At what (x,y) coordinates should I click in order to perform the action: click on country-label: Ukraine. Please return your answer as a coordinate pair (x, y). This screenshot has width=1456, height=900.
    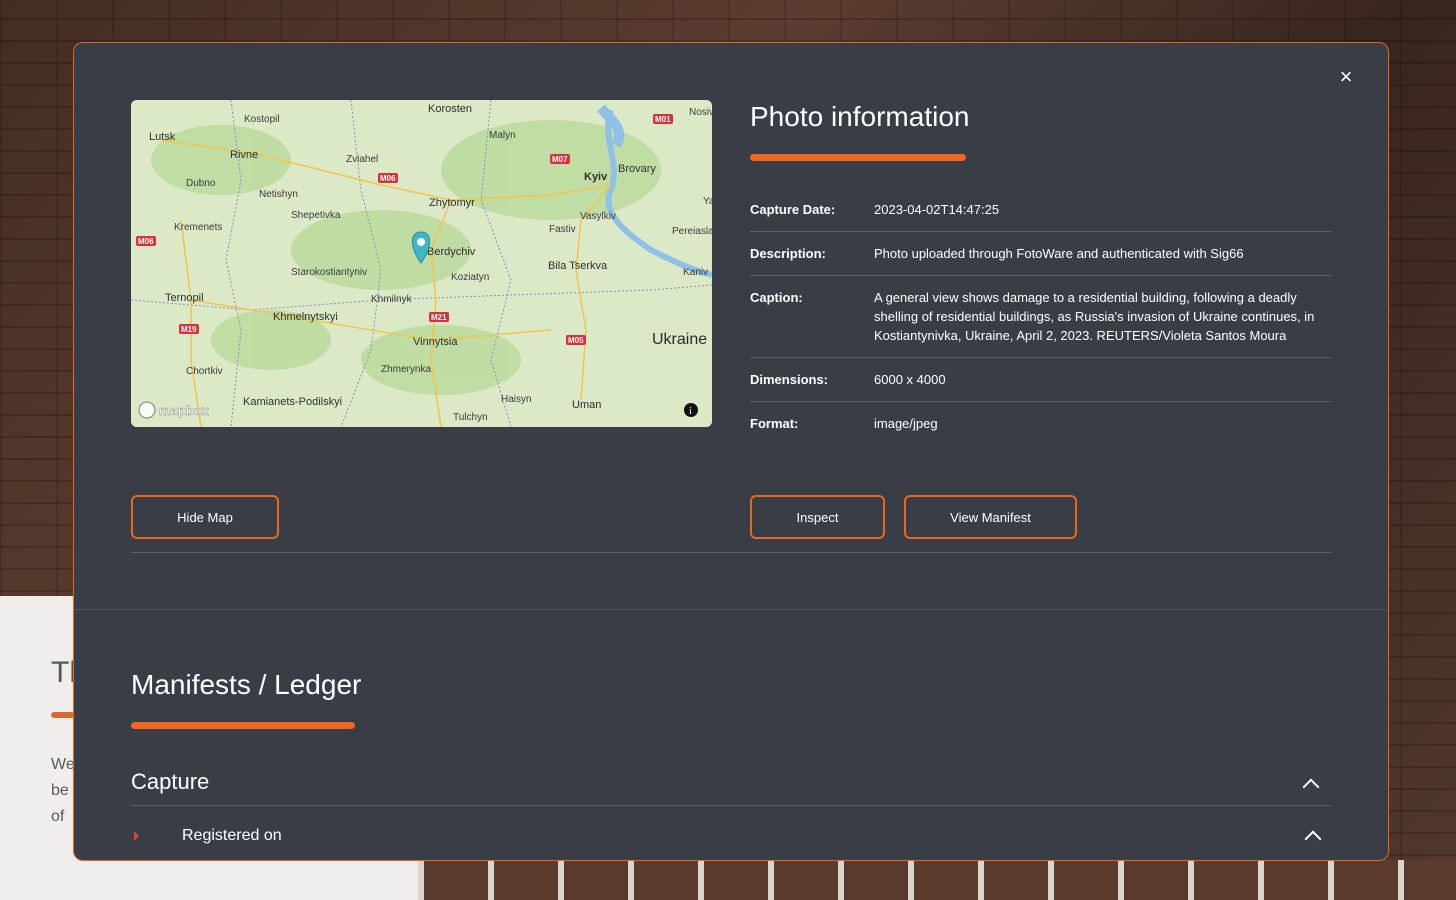
    Looking at the image, I should click on (679, 339).